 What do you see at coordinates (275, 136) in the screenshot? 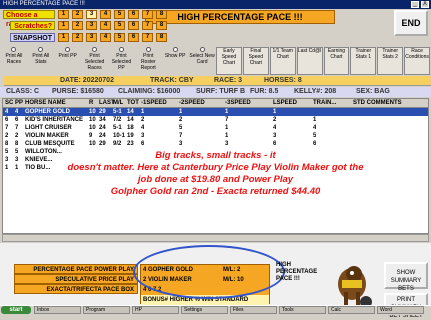
I see `table-cell: 3` at bounding box center [275, 136].